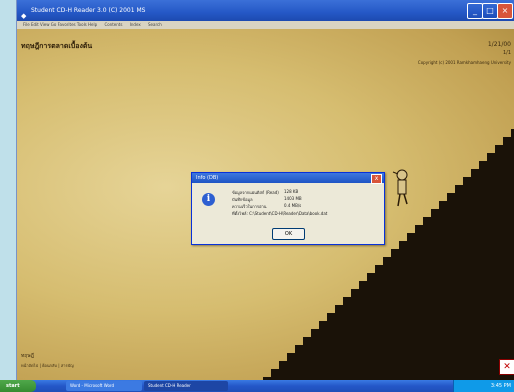 This screenshot has width=514, height=392. What do you see at coordinates (208, 199) in the screenshot?
I see `info-icon: i` at bounding box center [208, 199].